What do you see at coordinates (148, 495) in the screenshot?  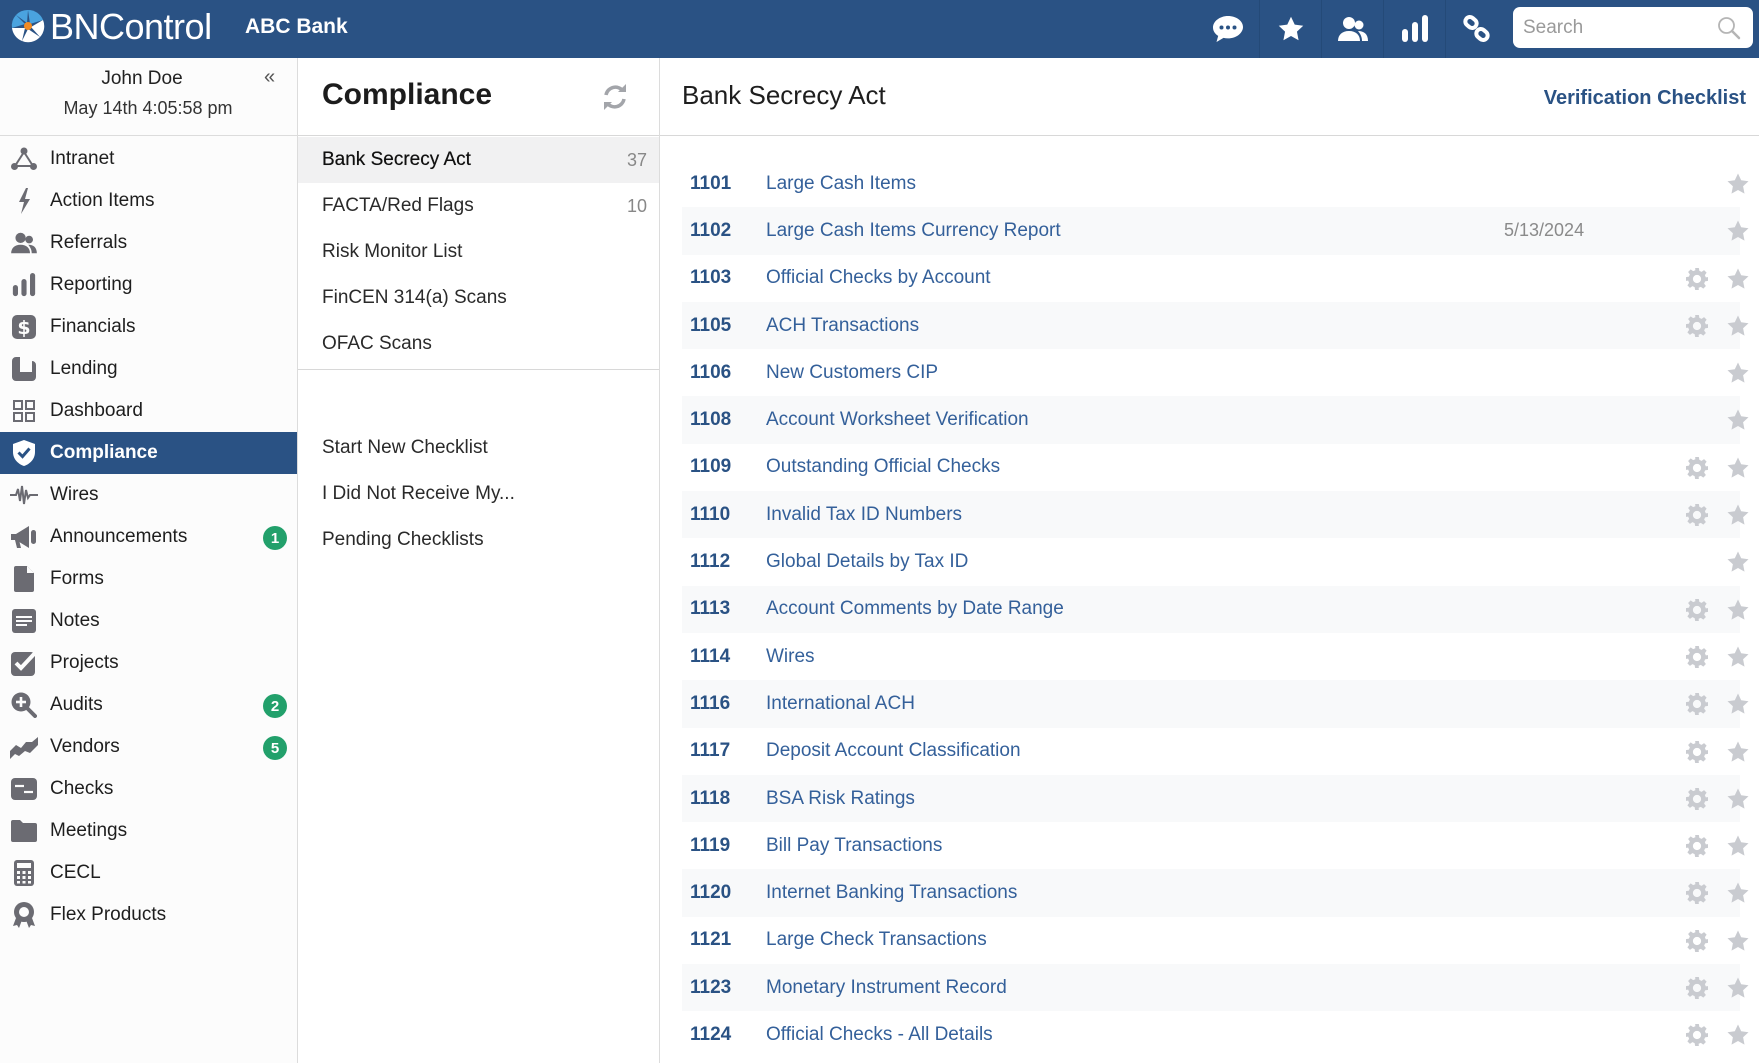 I see `sidebar-item-wires: Wires` at bounding box center [148, 495].